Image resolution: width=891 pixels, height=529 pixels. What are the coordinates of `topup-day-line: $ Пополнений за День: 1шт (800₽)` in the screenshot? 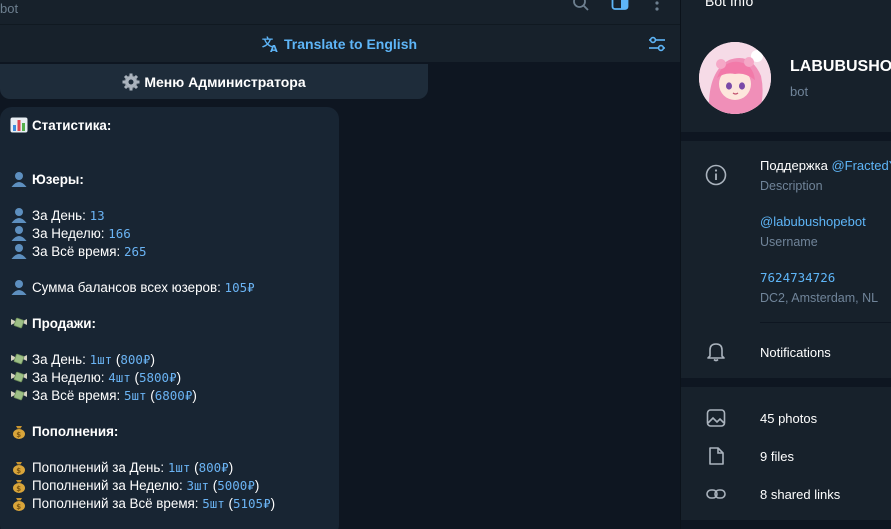 It's located at (121, 467).